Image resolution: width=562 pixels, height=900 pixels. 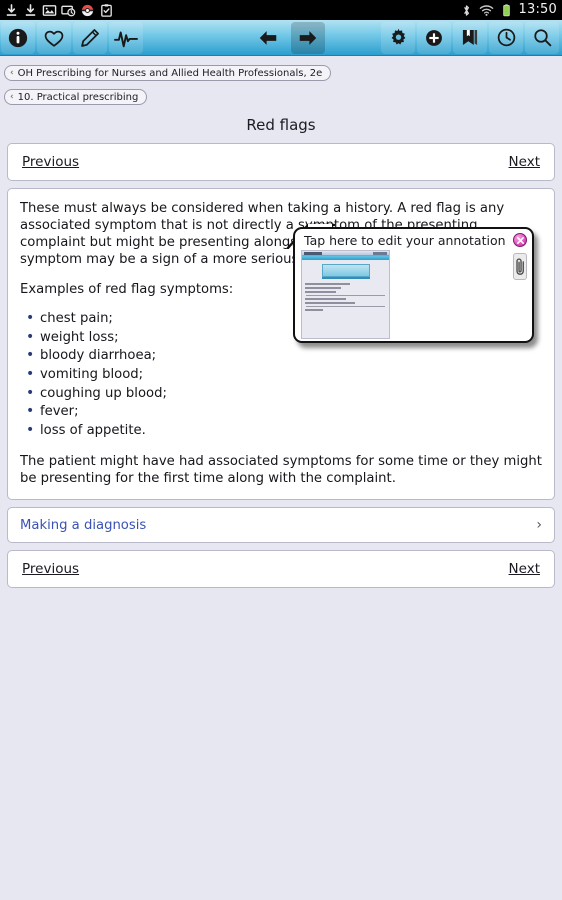 I want to click on arrow-back-icon, so click(x=268, y=37).